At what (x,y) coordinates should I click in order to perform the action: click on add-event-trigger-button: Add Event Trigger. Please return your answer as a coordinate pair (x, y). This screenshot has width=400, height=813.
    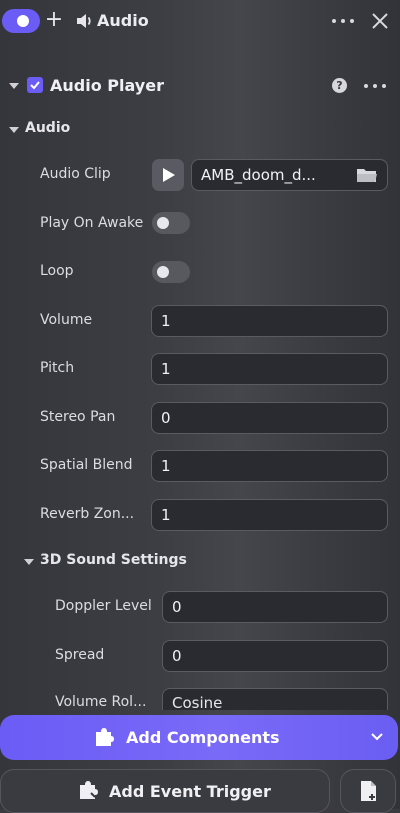
    Looking at the image, I should click on (165, 791).